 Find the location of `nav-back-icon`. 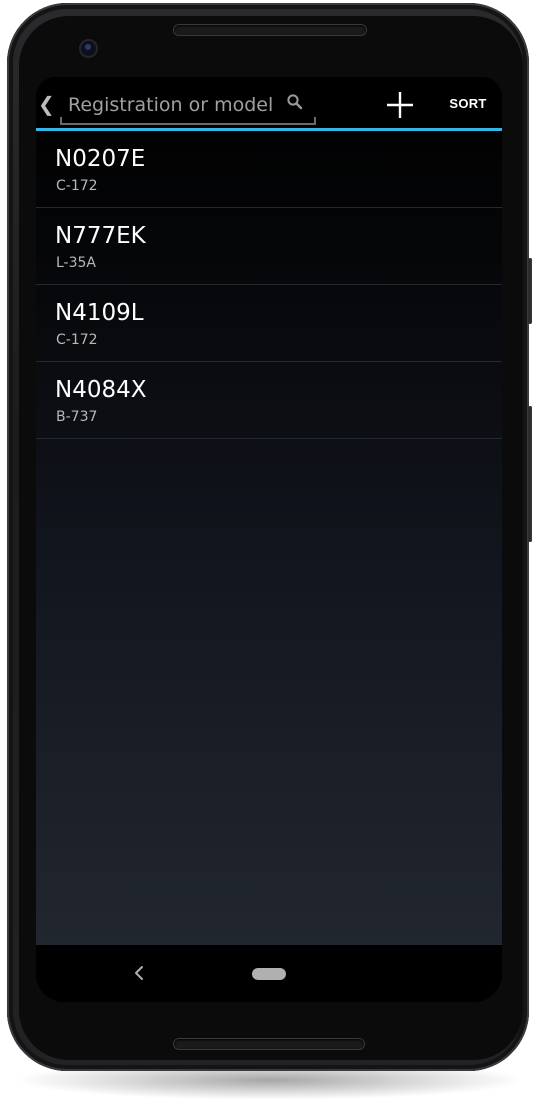

nav-back-icon is located at coordinates (139, 973).